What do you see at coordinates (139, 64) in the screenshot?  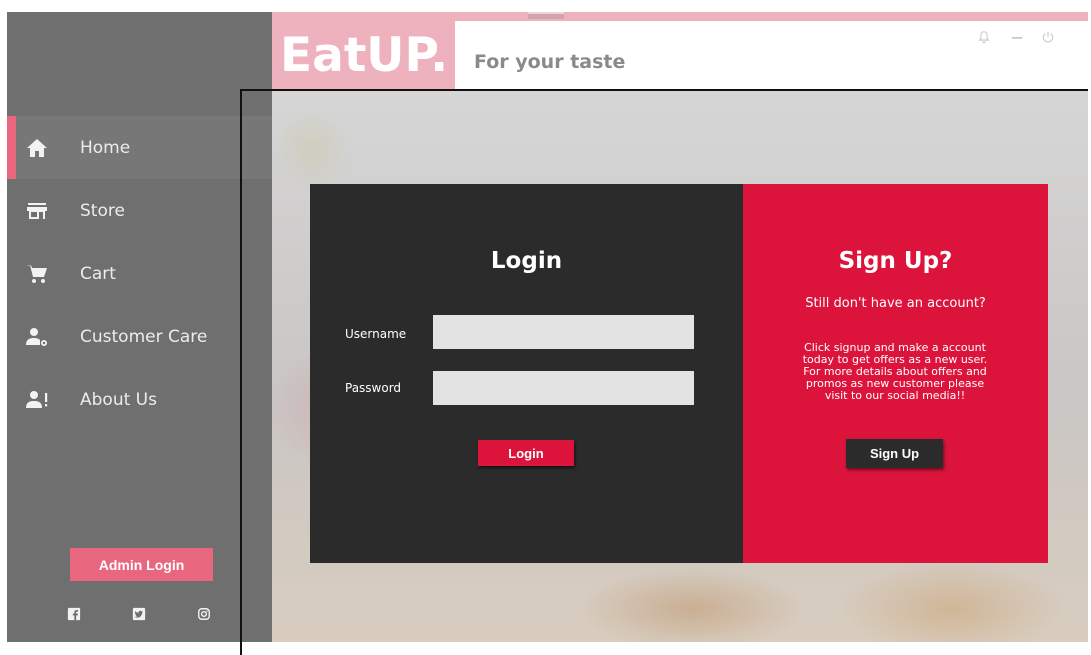 I see `sidebar-top` at bounding box center [139, 64].